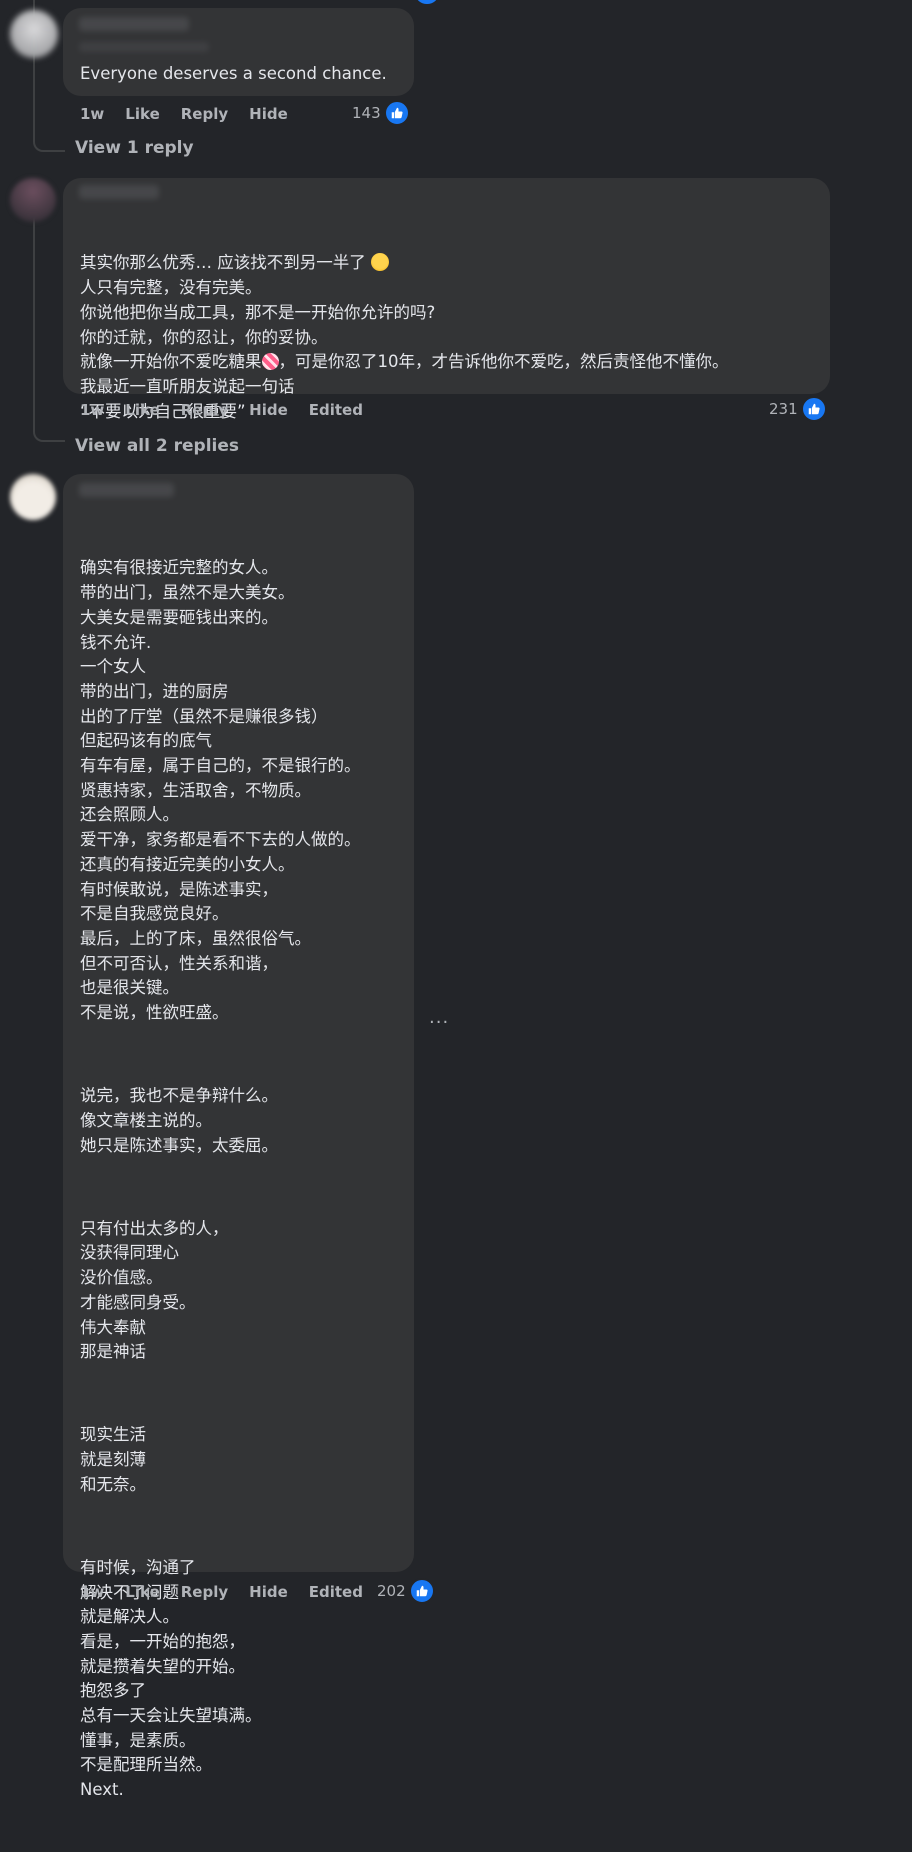 The width and height of the screenshot is (912, 1852). Describe the element at coordinates (113, 1459) in the screenshot. I see `comment-paragraph: 现实生活 就是刻薄 和无奈。` at that location.